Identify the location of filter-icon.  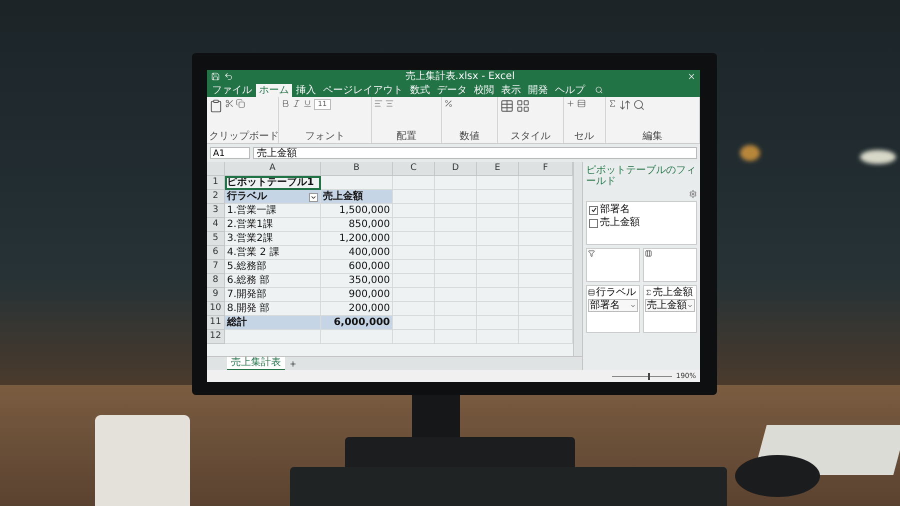
(591, 253).